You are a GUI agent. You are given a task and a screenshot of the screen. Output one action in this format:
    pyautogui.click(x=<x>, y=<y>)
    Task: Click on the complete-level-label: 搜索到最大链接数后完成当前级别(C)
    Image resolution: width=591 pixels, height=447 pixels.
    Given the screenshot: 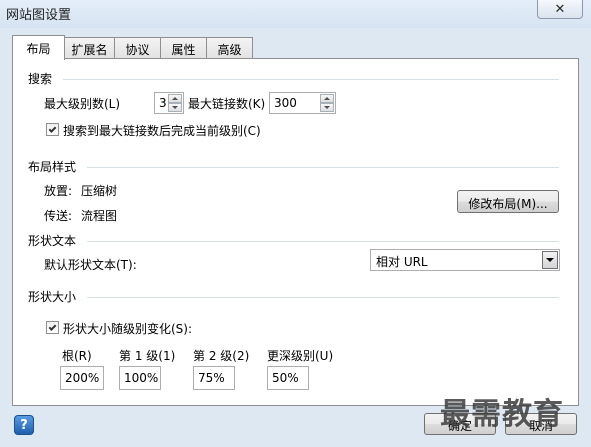 What is the action you would take?
    pyautogui.click(x=162, y=130)
    